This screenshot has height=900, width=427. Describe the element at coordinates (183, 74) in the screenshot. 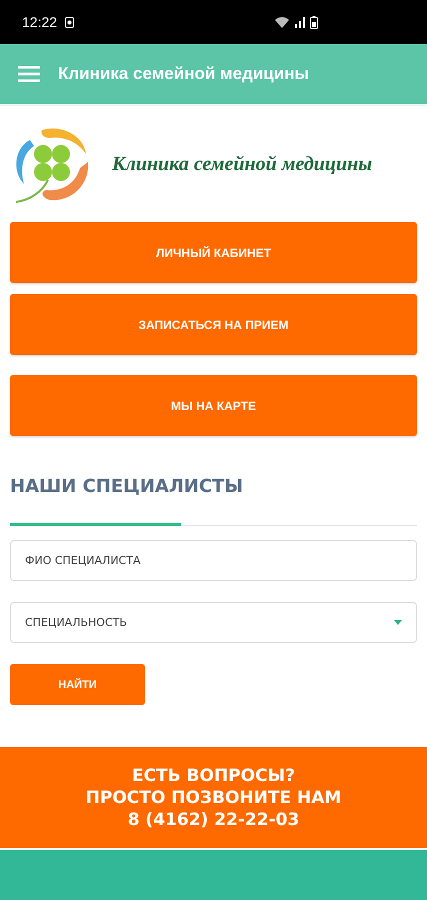

I see `app-title: Клиника семейной медицины` at that location.